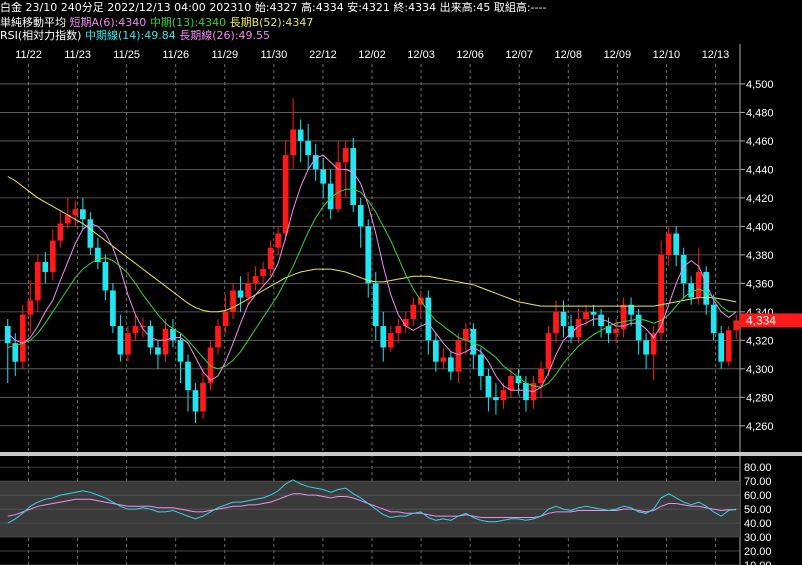 This screenshot has width=802, height=565. I want to click on date-label: 11/30, so click(274, 55).